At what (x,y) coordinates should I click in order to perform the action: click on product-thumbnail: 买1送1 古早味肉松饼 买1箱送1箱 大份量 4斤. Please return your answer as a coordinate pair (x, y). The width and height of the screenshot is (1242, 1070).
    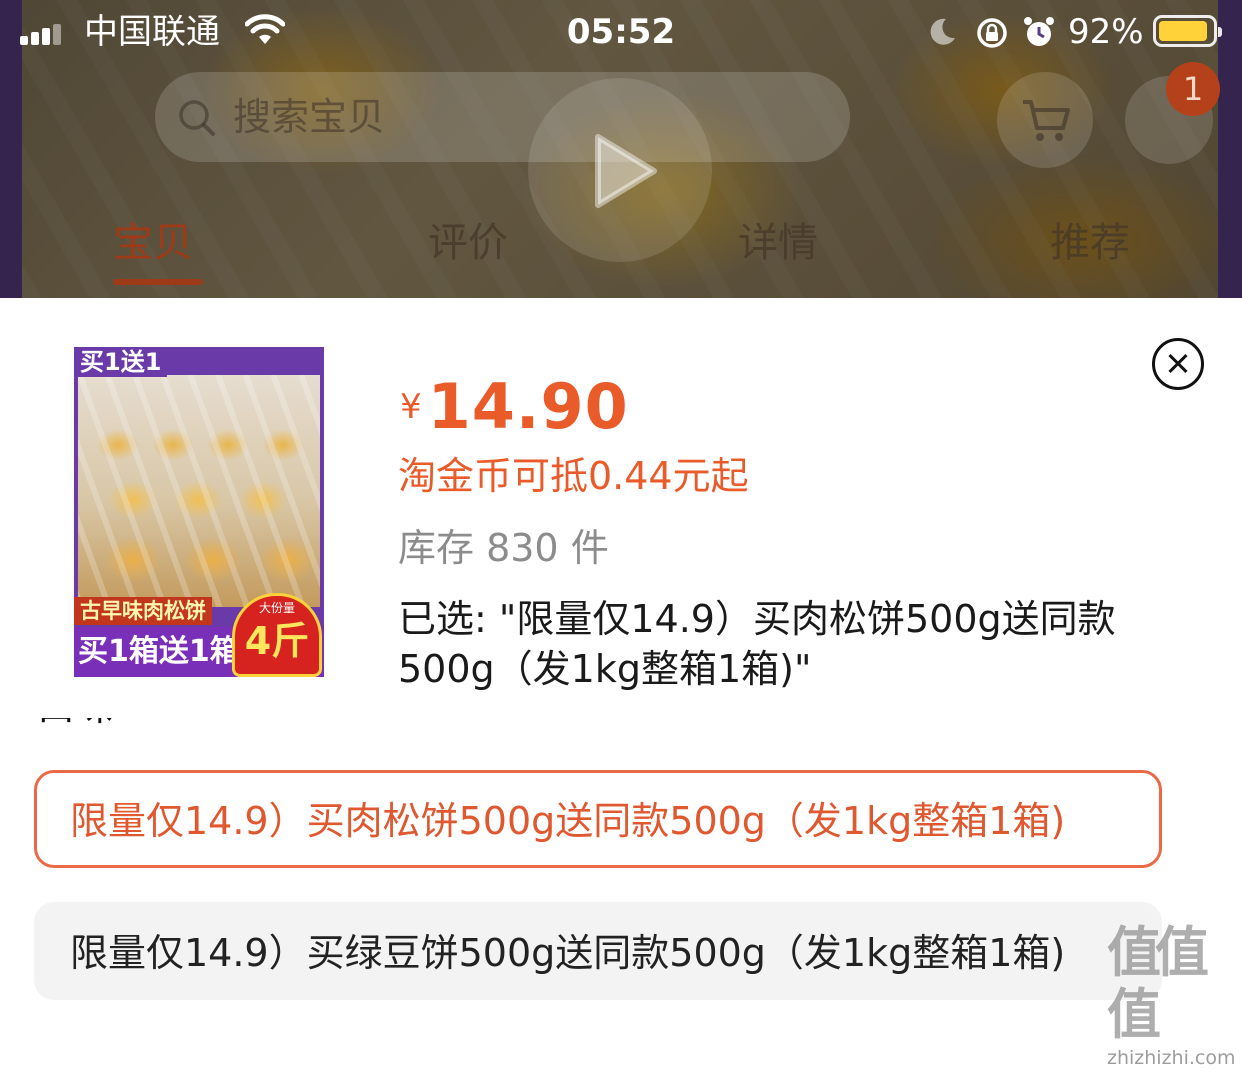
    Looking at the image, I should click on (199, 512).